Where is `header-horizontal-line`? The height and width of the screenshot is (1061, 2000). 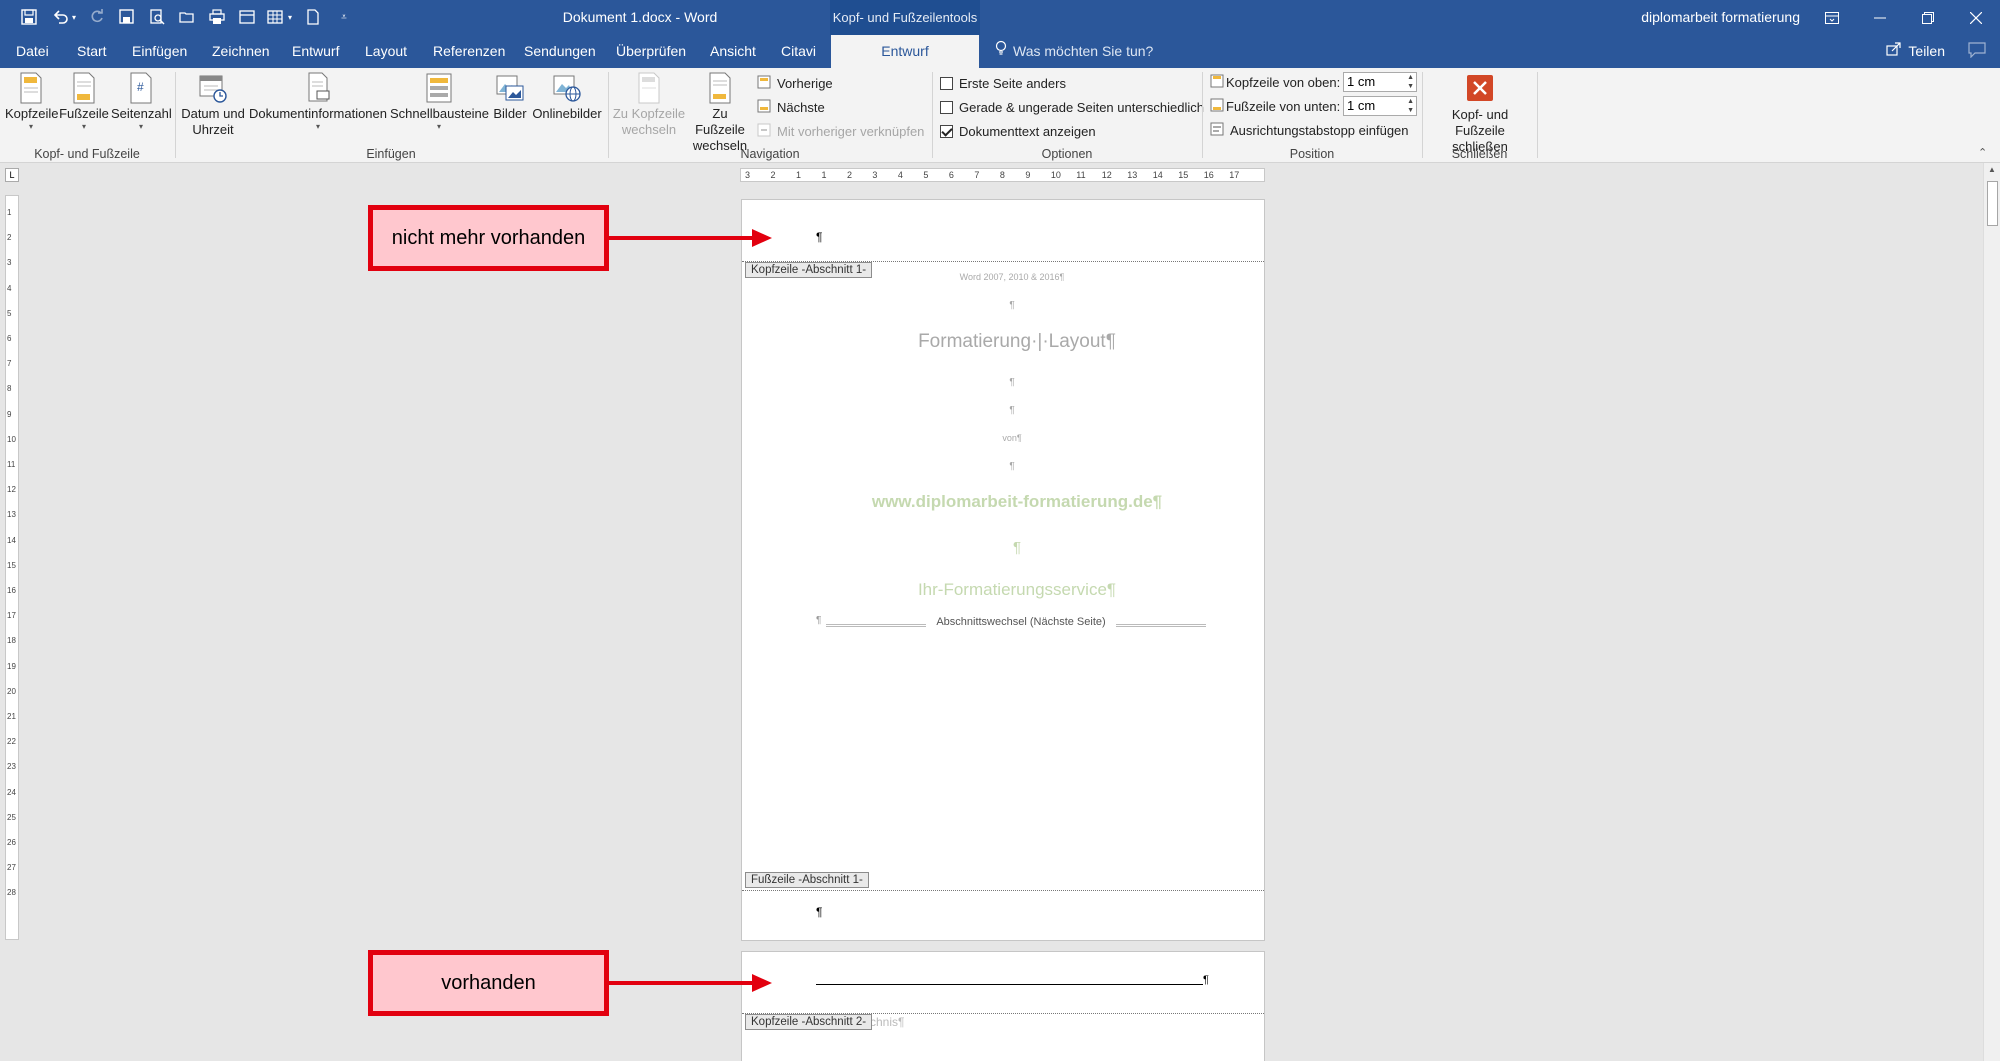 header-horizontal-line is located at coordinates (1009, 984).